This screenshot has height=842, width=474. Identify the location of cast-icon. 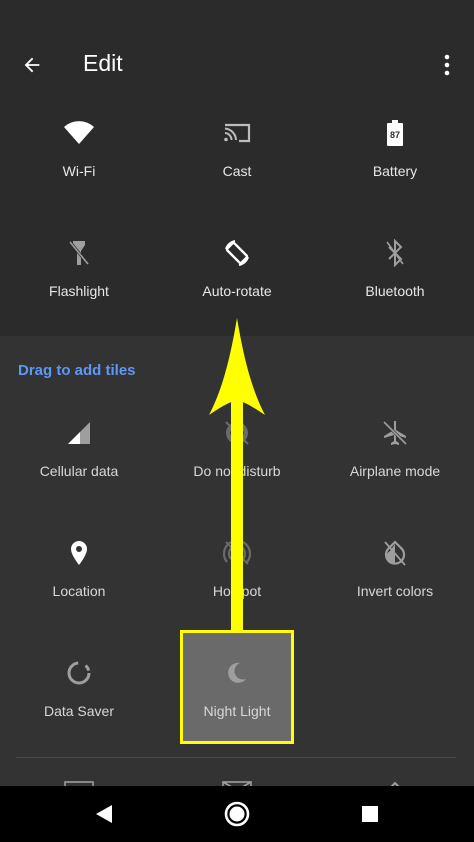
(237, 133).